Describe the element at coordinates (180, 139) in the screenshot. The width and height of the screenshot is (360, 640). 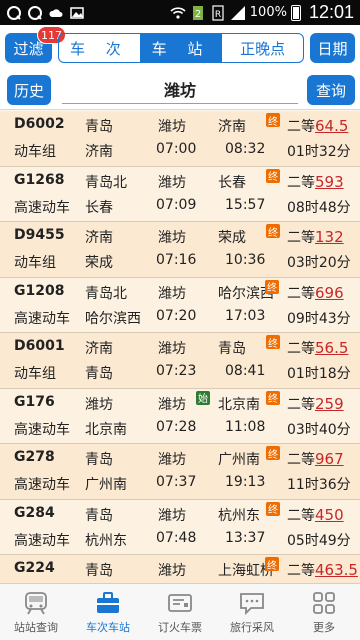
I see `train-row: D6002 青岛 潍坊 济南 动车组 济南 07:00 08:32 01时32分 二等64.5 终` at that location.